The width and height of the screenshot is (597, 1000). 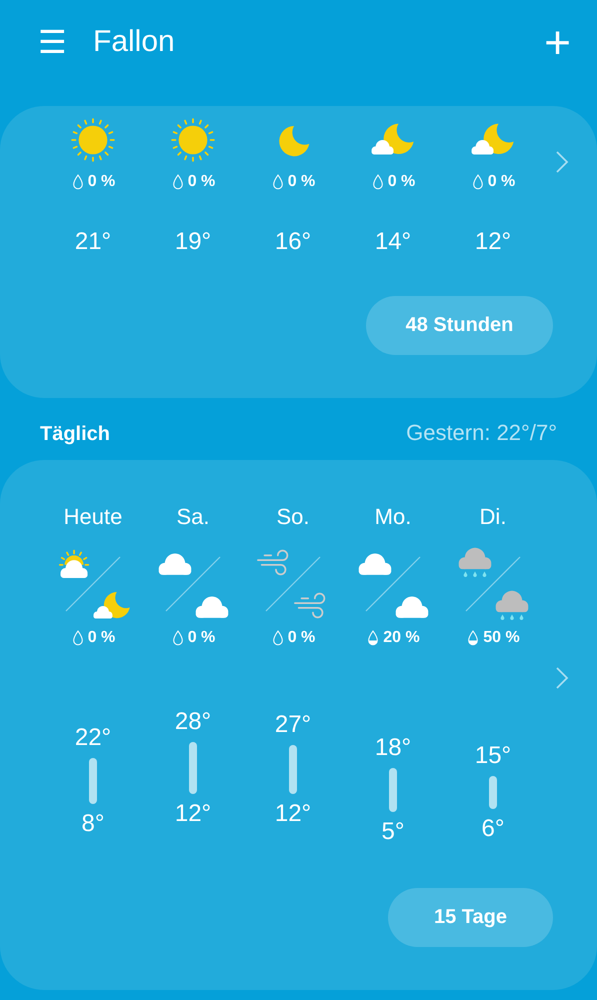 I want to click on menu-icon: ☰, so click(x=58, y=42).